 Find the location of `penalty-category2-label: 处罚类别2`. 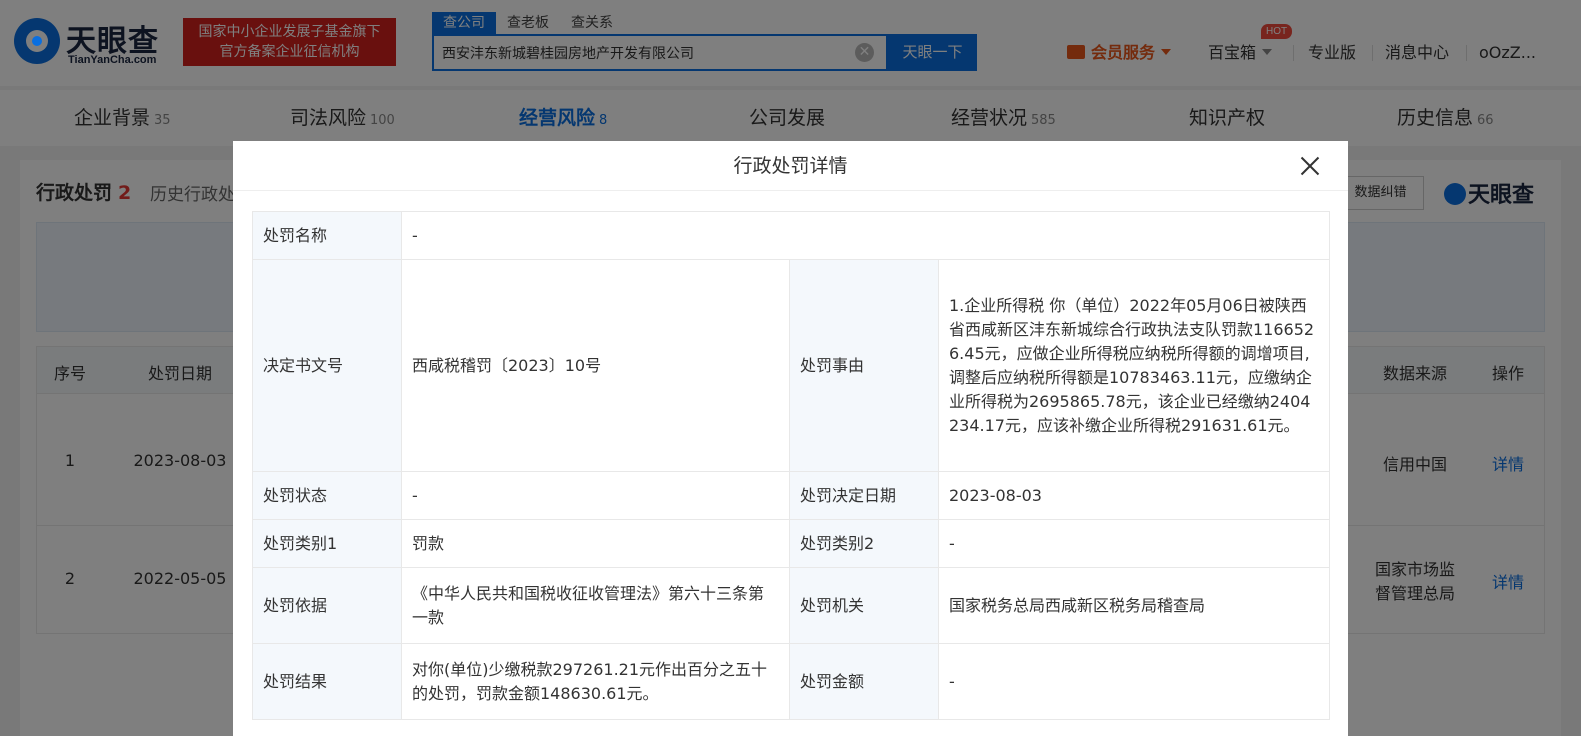

penalty-category2-label: 处罚类别2 is located at coordinates (864, 543).